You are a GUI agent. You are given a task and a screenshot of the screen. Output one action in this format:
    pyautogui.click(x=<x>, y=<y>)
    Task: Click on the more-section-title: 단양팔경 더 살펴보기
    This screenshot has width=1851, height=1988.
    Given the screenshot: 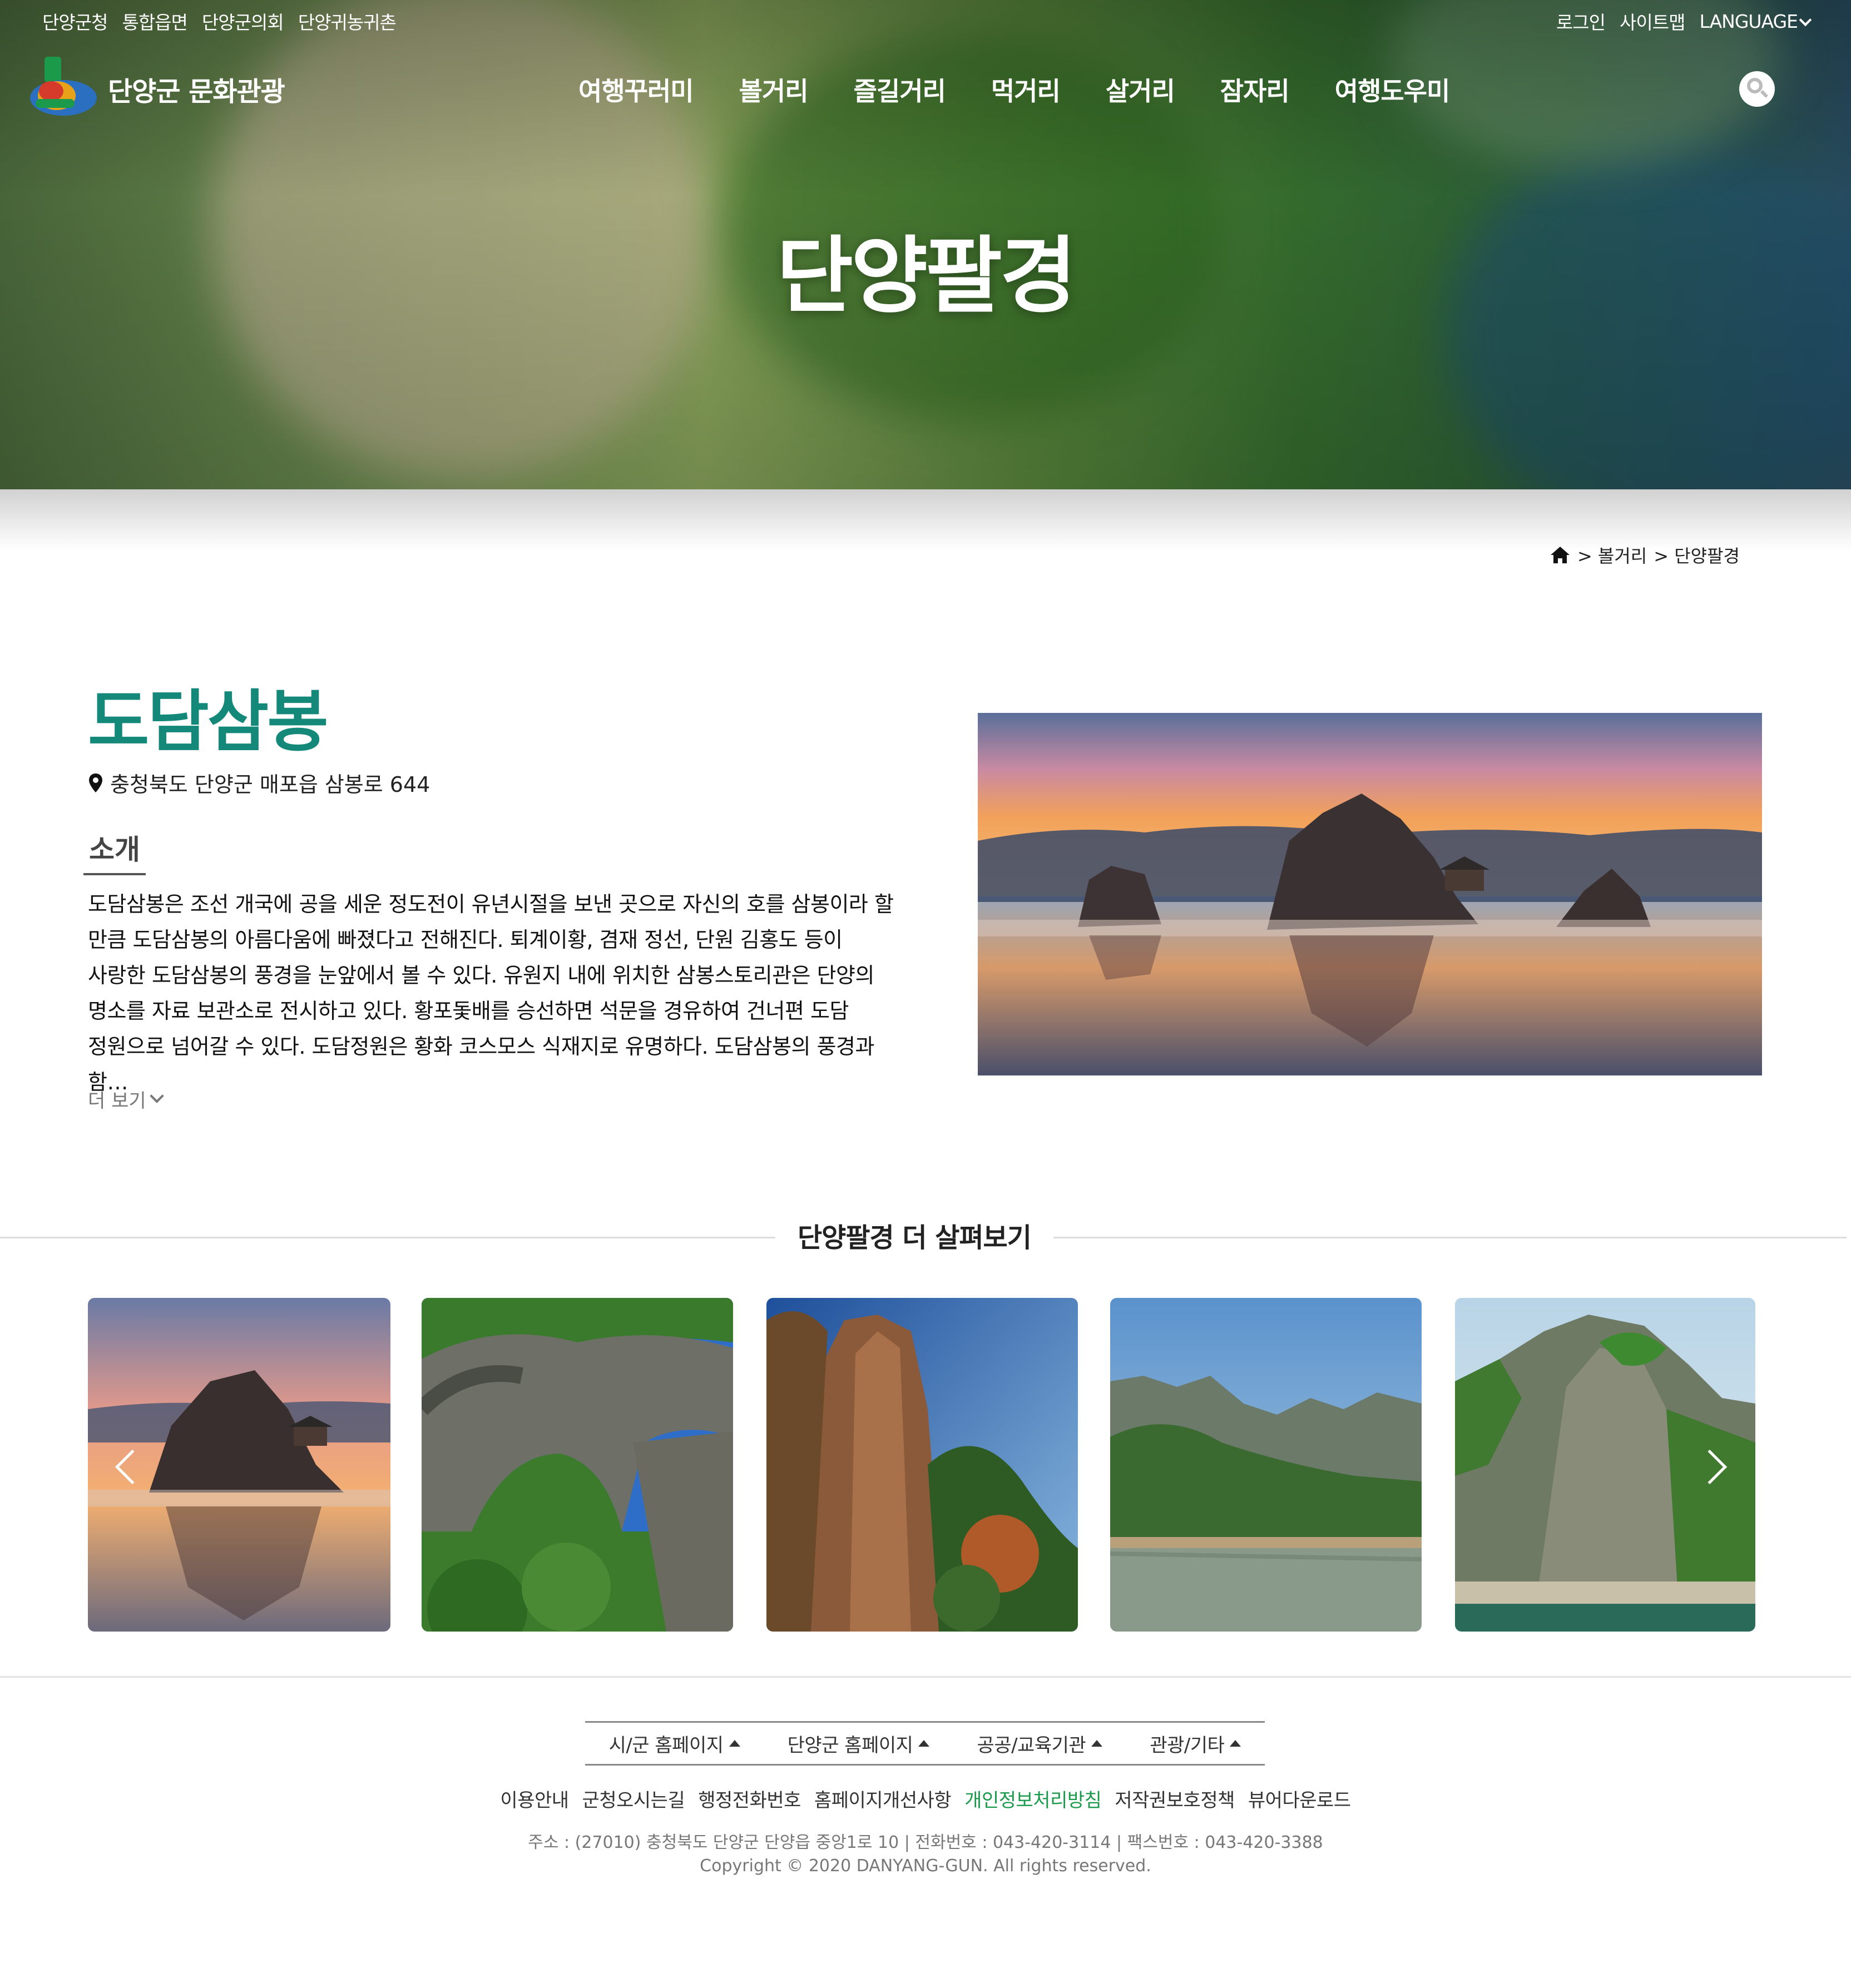 What is the action you would take?
    pyautogui.click(x=914, y=1235)
    